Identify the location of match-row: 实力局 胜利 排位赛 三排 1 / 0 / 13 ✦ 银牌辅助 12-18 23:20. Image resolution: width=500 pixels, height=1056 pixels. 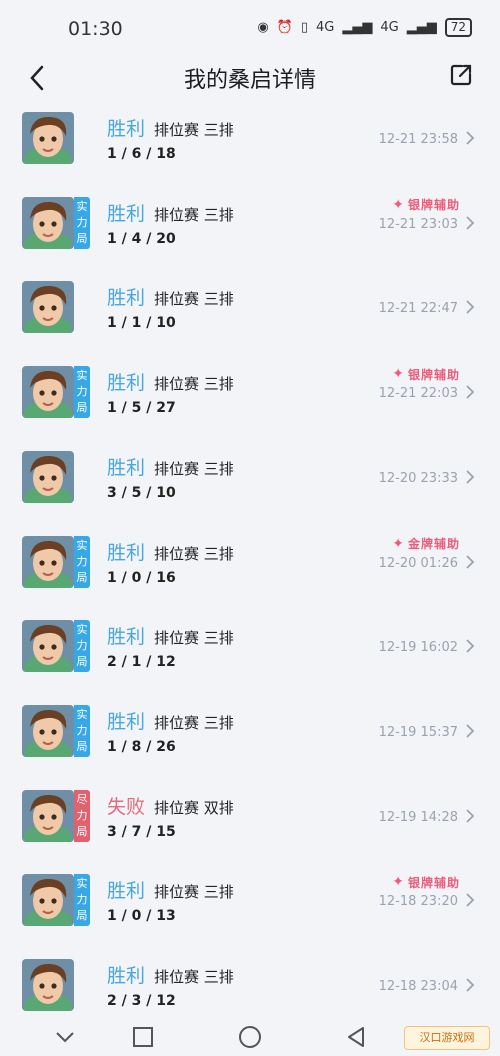
(250, 907).